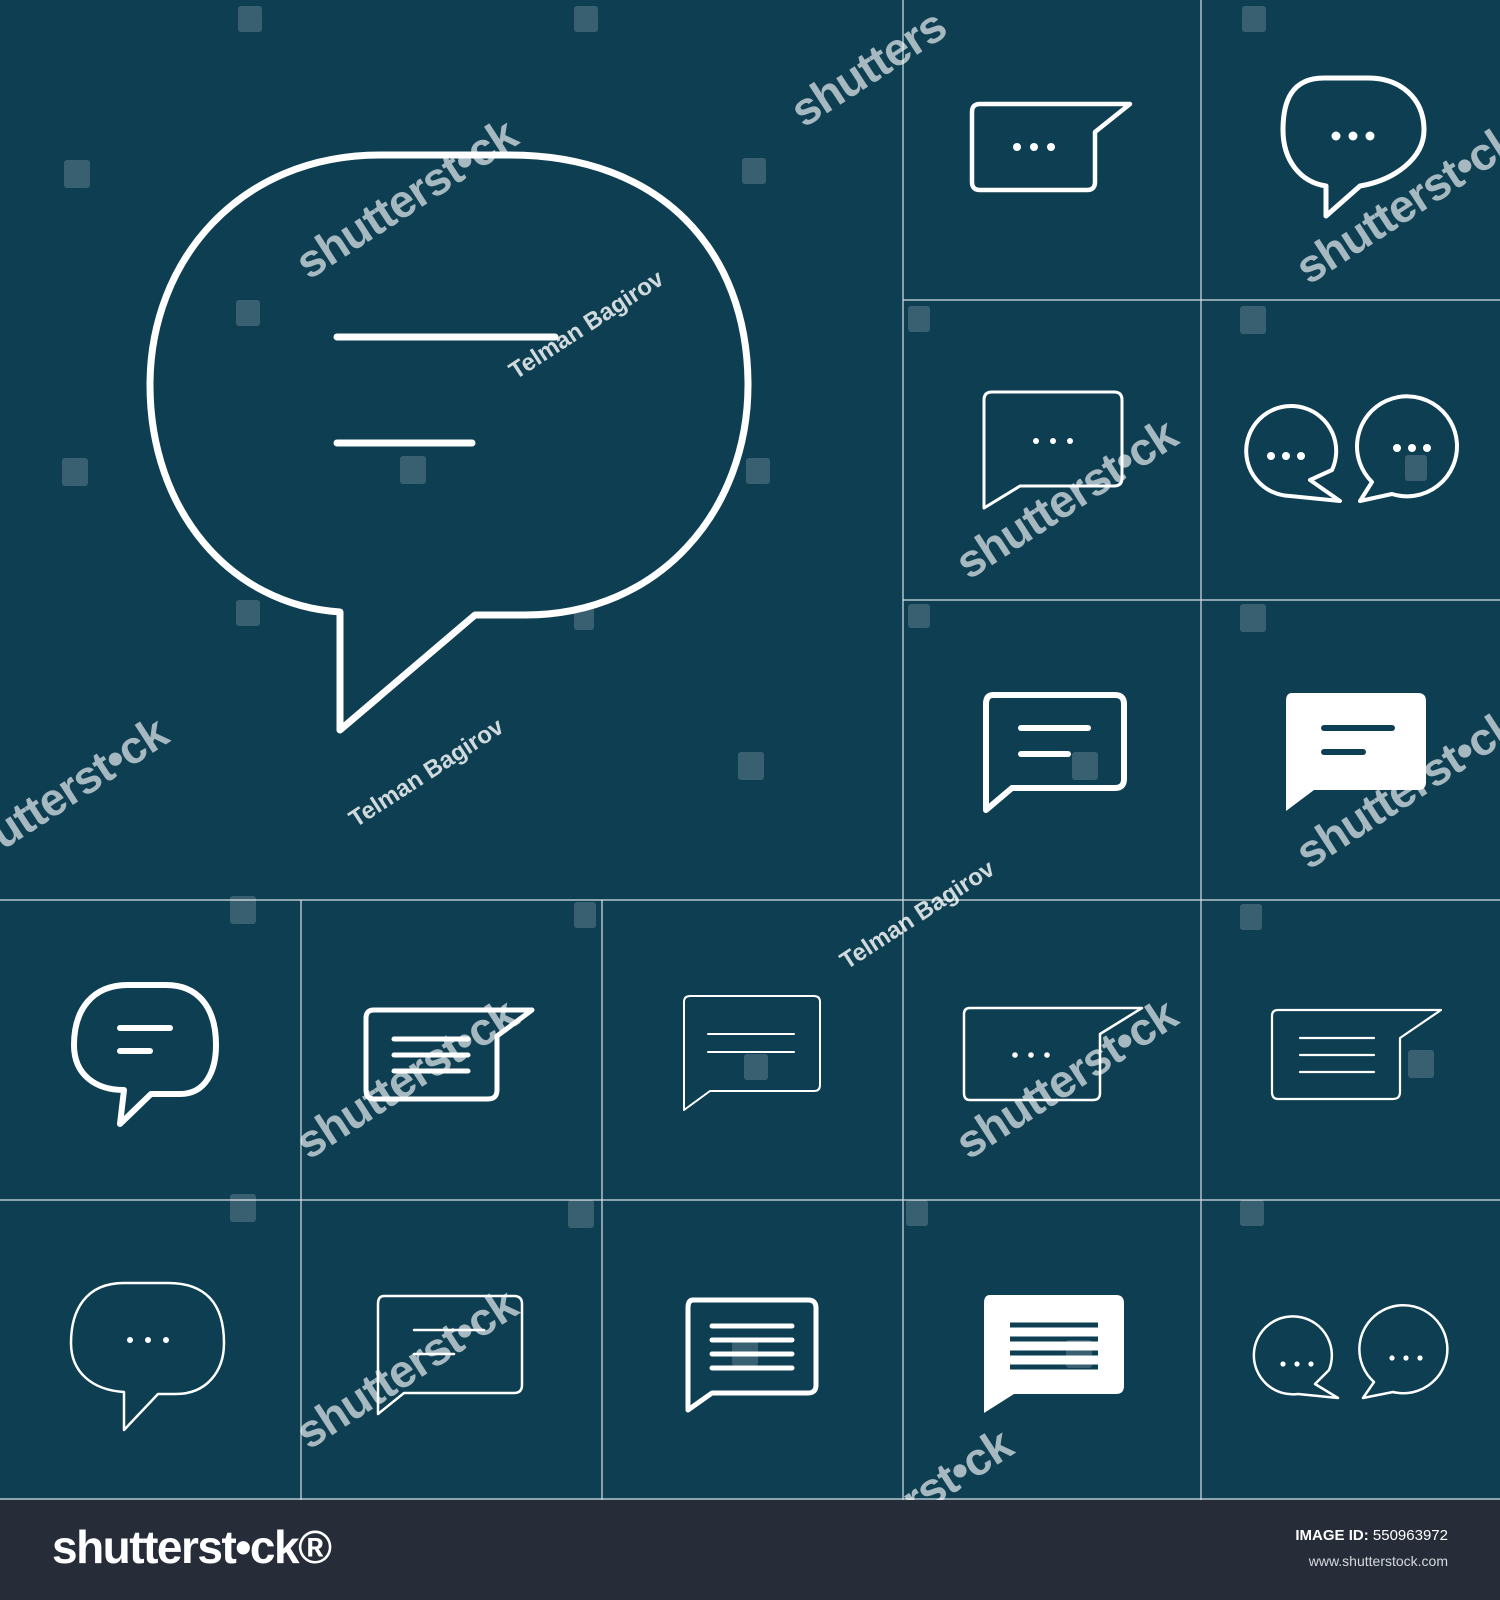  Describe the element at coordinates (1350, 1352) in the screenshot. I see `two-round-bubbles-dots-thin-icon` at that location.